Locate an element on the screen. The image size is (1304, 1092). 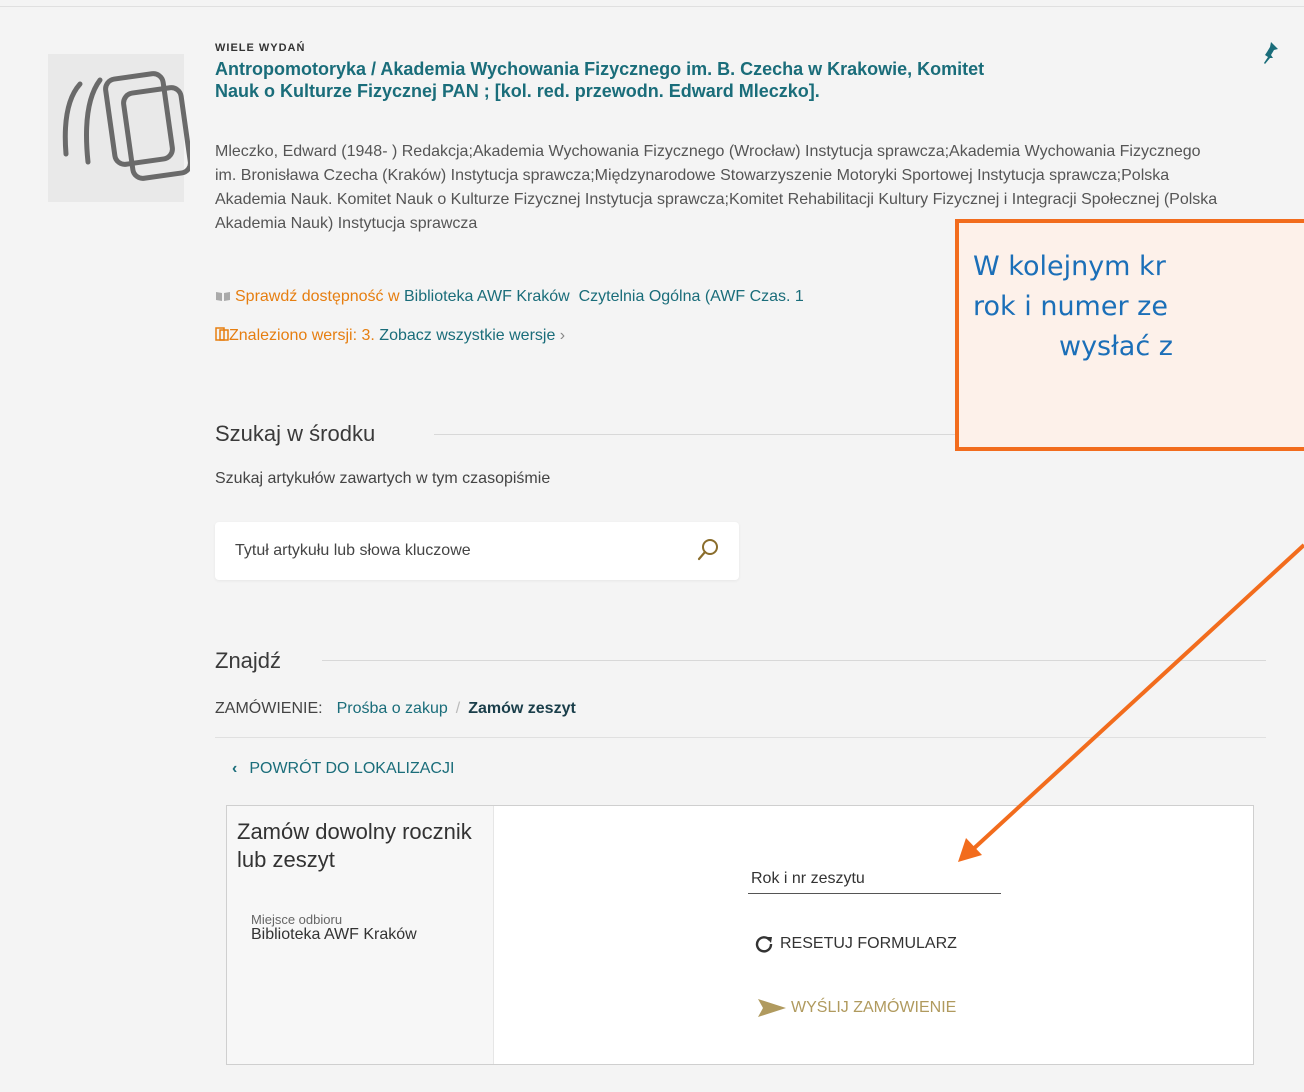
reset-icon is located at coordinates (764, 944).